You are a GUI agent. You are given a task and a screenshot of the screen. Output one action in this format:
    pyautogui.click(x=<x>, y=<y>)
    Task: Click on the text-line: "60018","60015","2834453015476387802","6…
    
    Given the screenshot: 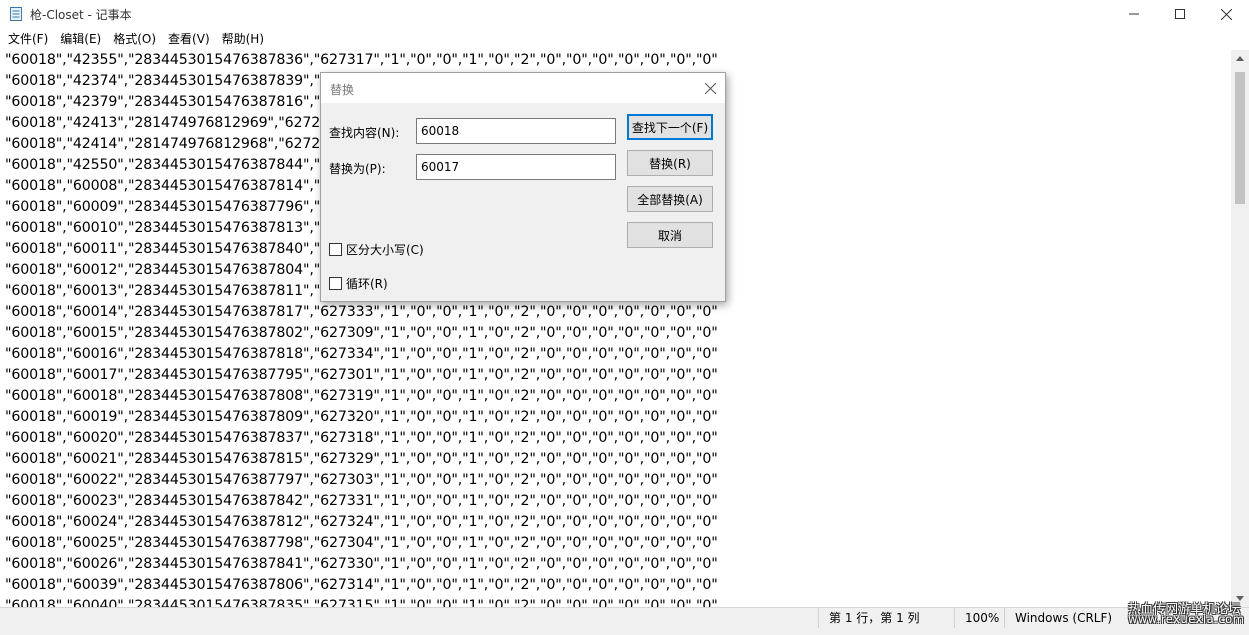 What is the action you would take?
    pyautogui.click(x=361, y=333)
    